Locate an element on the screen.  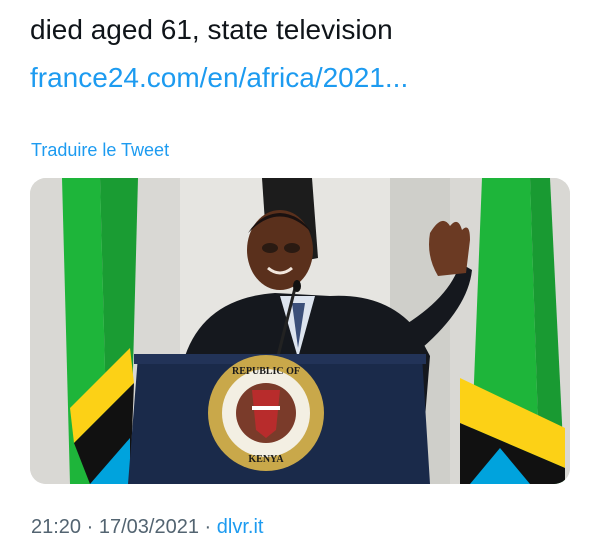
podium: REPUBLIC OF KENYA is located at coordinates (279, 419).